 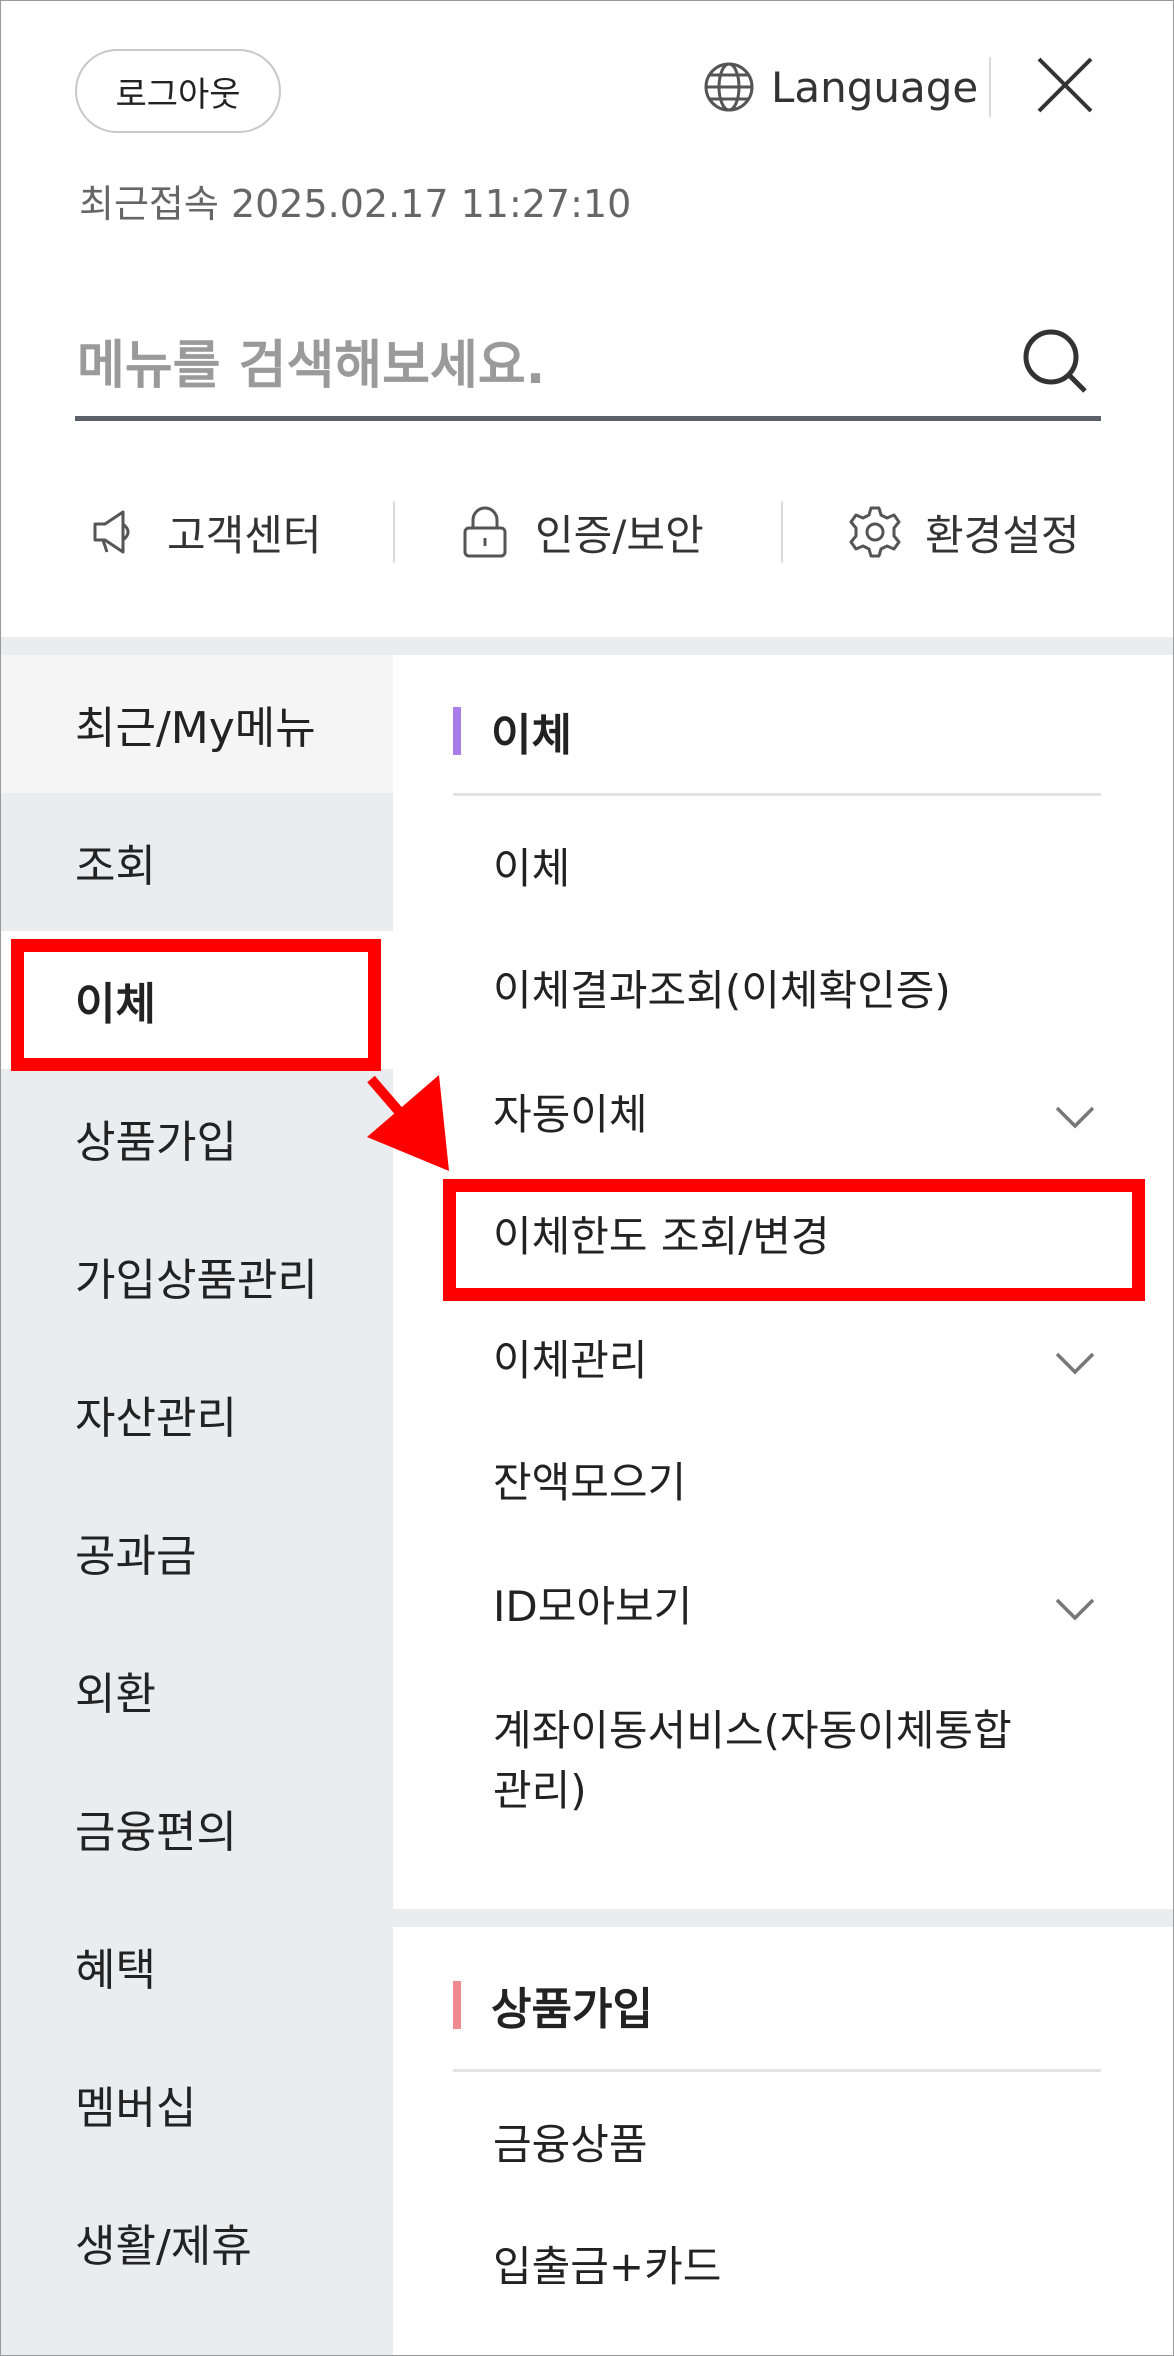 What do you see at coordinates (408, 1123) in the screenshot?
I see `arrow-icon` at bounding box center [408, 1123].